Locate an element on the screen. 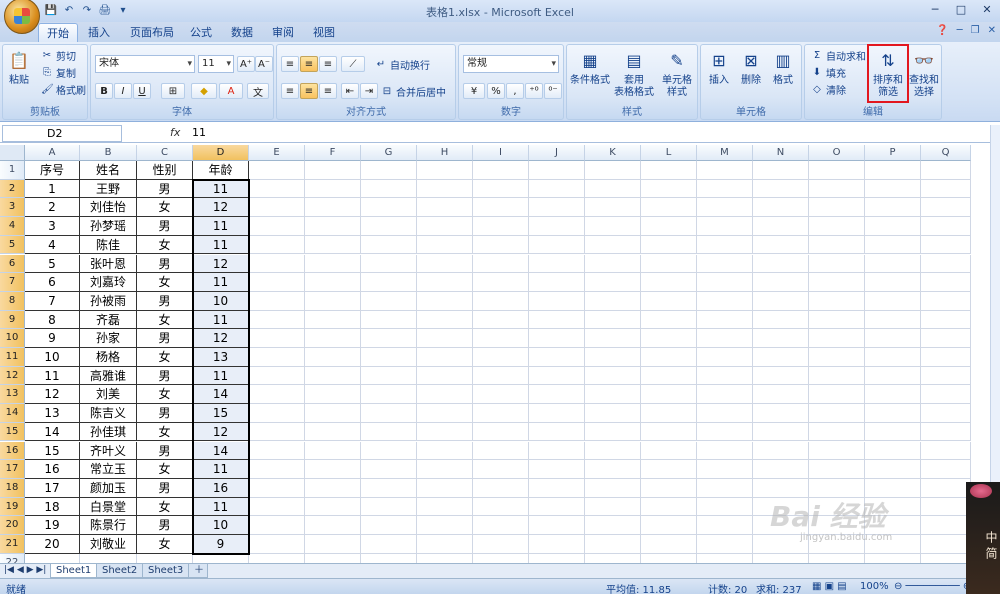 The width and height of the screenshot is (1000, 594). orientation-icon: ⟋ is located at coordinates (353, 64).